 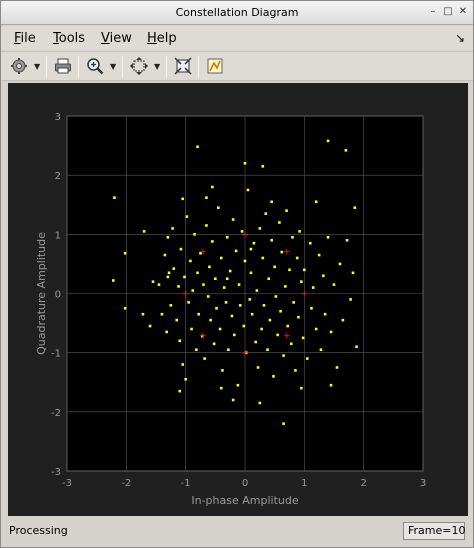 I want to click on settings-icon, so click(x=19, y=66).